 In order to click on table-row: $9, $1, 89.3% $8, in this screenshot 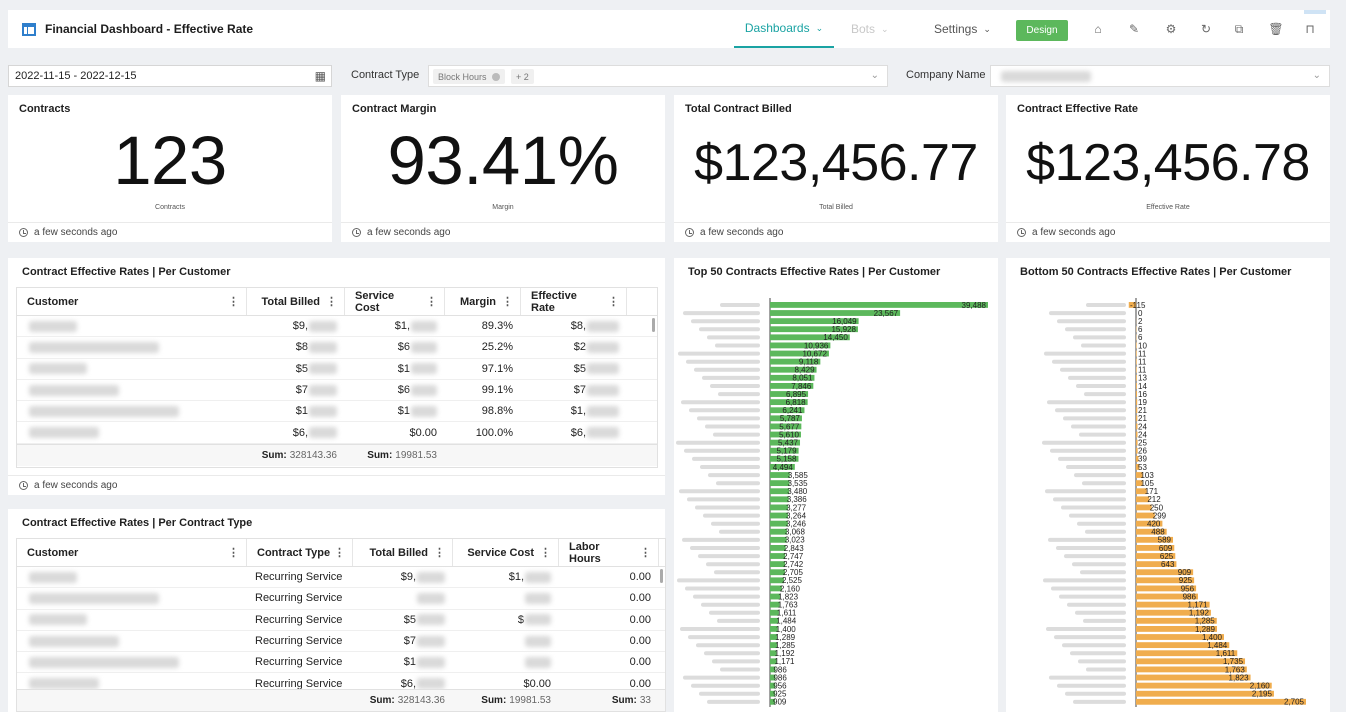, I will do `click(337, 327)`.